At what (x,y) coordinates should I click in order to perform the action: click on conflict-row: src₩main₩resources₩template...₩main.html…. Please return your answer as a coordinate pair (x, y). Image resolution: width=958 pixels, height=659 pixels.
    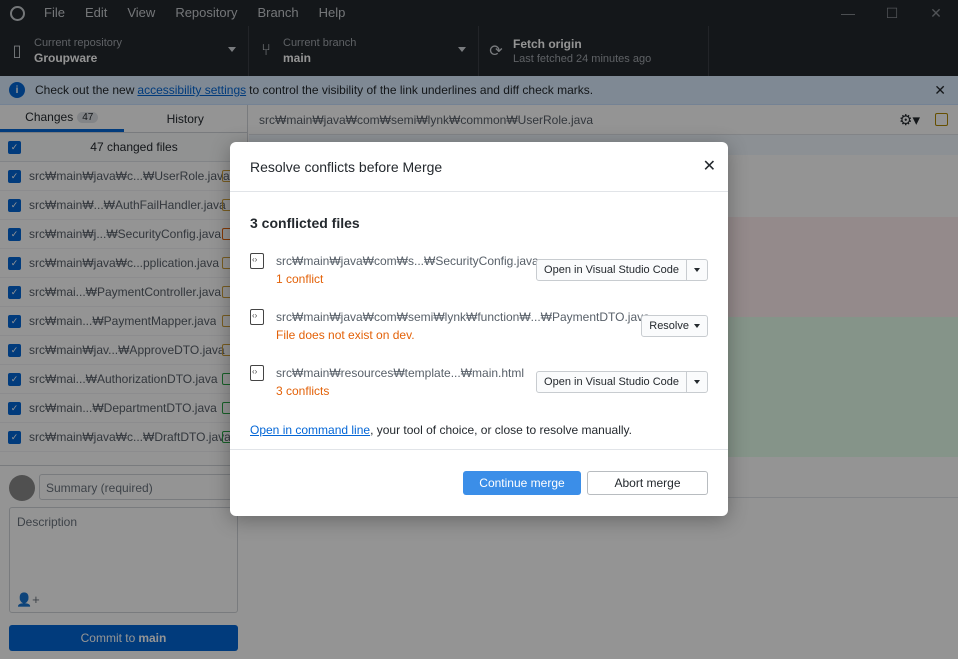
    Looking at the image, I should click on (479, 385).